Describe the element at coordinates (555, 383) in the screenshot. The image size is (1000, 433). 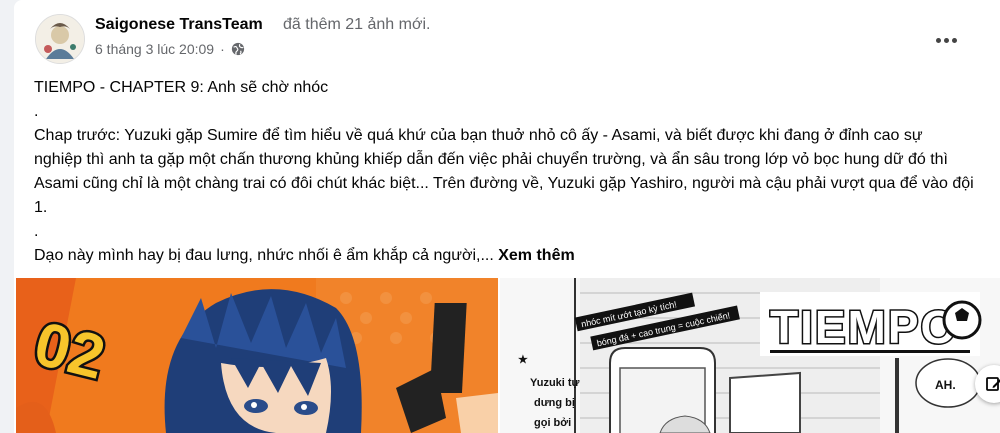
I see `side-text-1: Yuzuki tự` at that location.